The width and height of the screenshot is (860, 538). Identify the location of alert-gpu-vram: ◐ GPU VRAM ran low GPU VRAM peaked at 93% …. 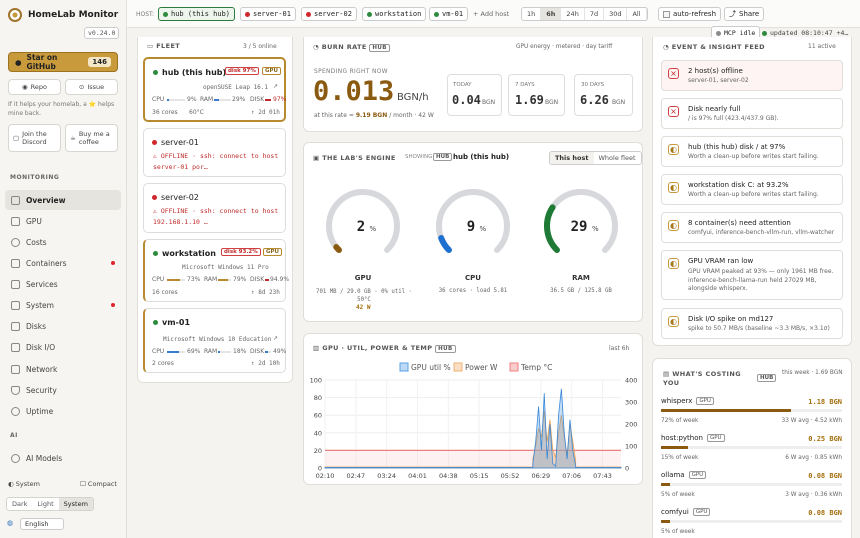
(752, 275).